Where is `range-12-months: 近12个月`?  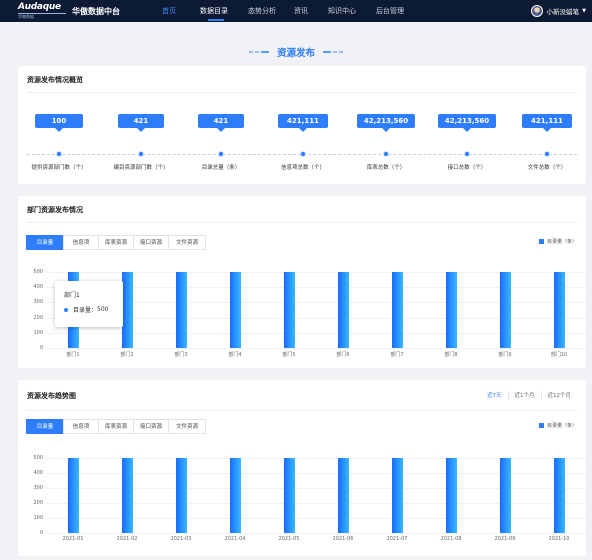 range-12-months: 近12个月 is located at coordinates (559, 395).